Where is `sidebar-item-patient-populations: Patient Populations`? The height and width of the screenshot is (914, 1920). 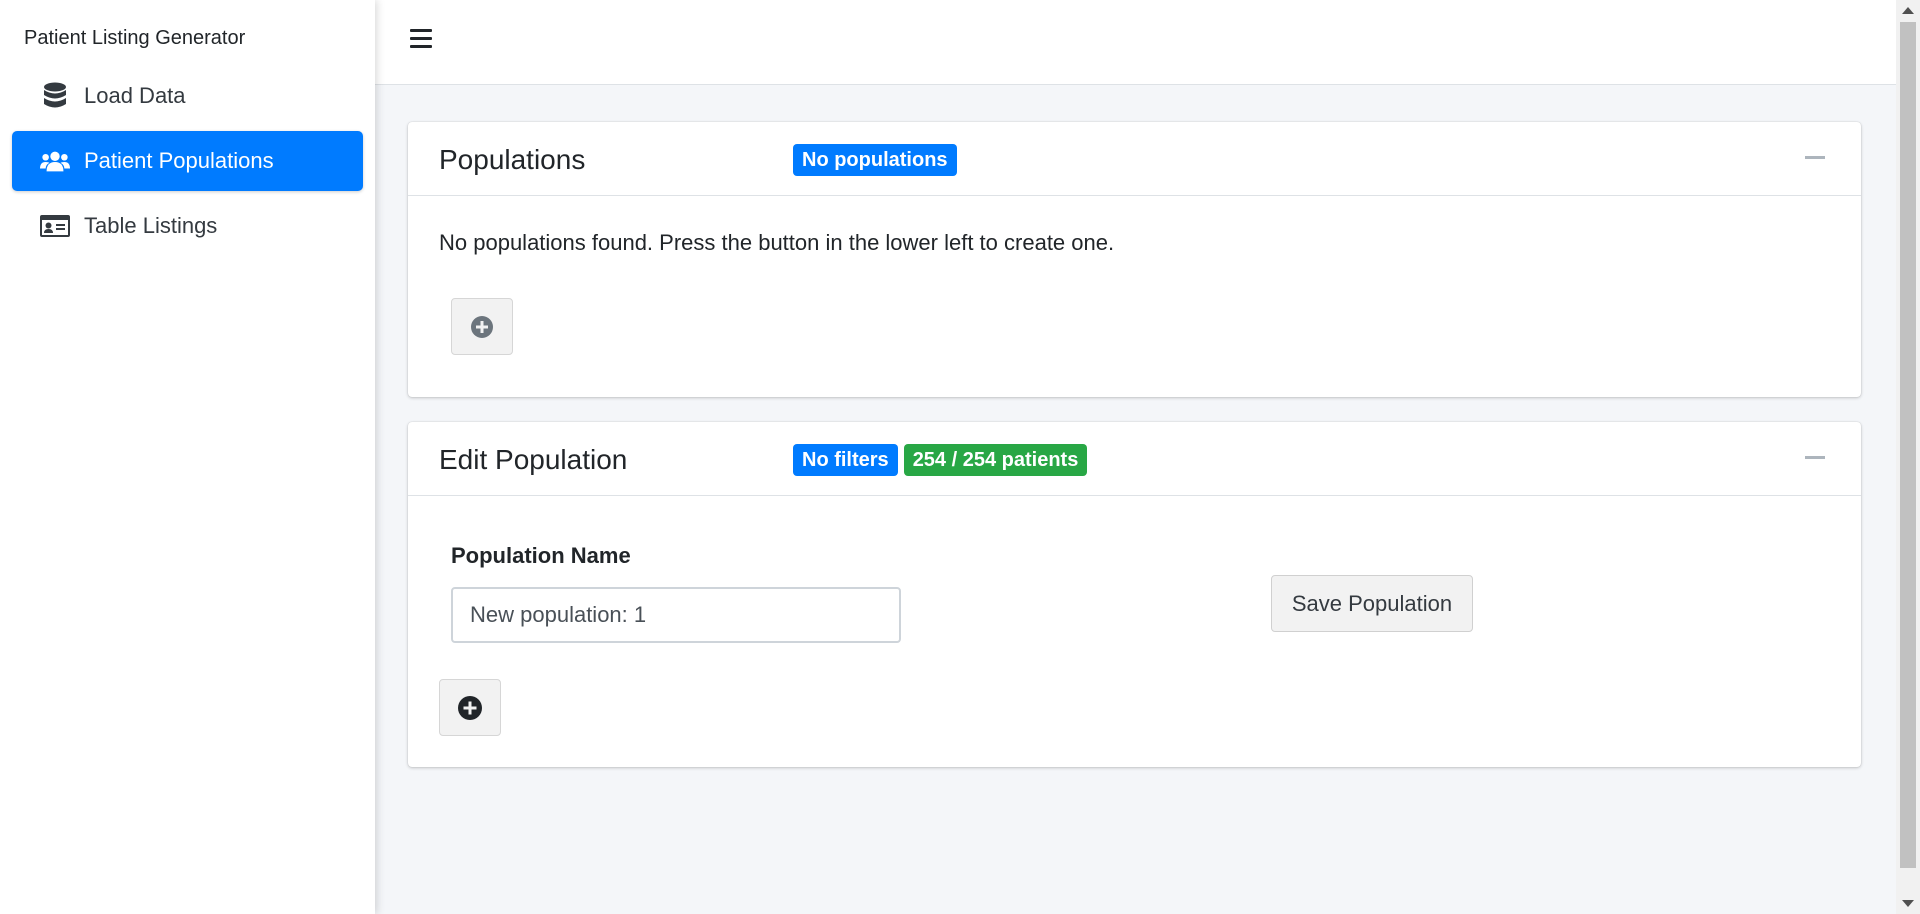 sidebar-item-patient-populations: Patient Populations is located at coordinates (187, 161).